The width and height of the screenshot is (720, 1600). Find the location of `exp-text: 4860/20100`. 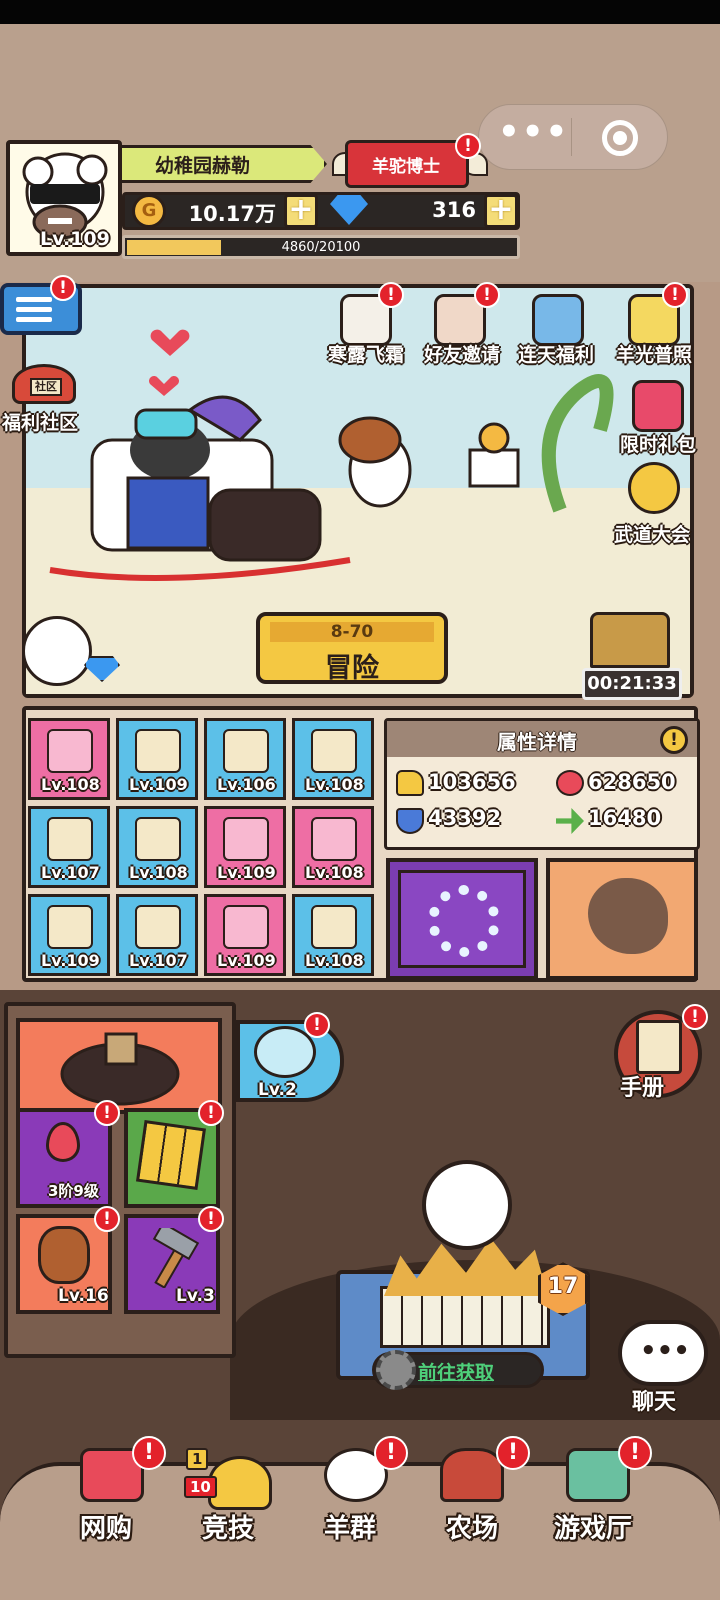

exp-text: 4860/20100 is located at coordinates (321, 247).